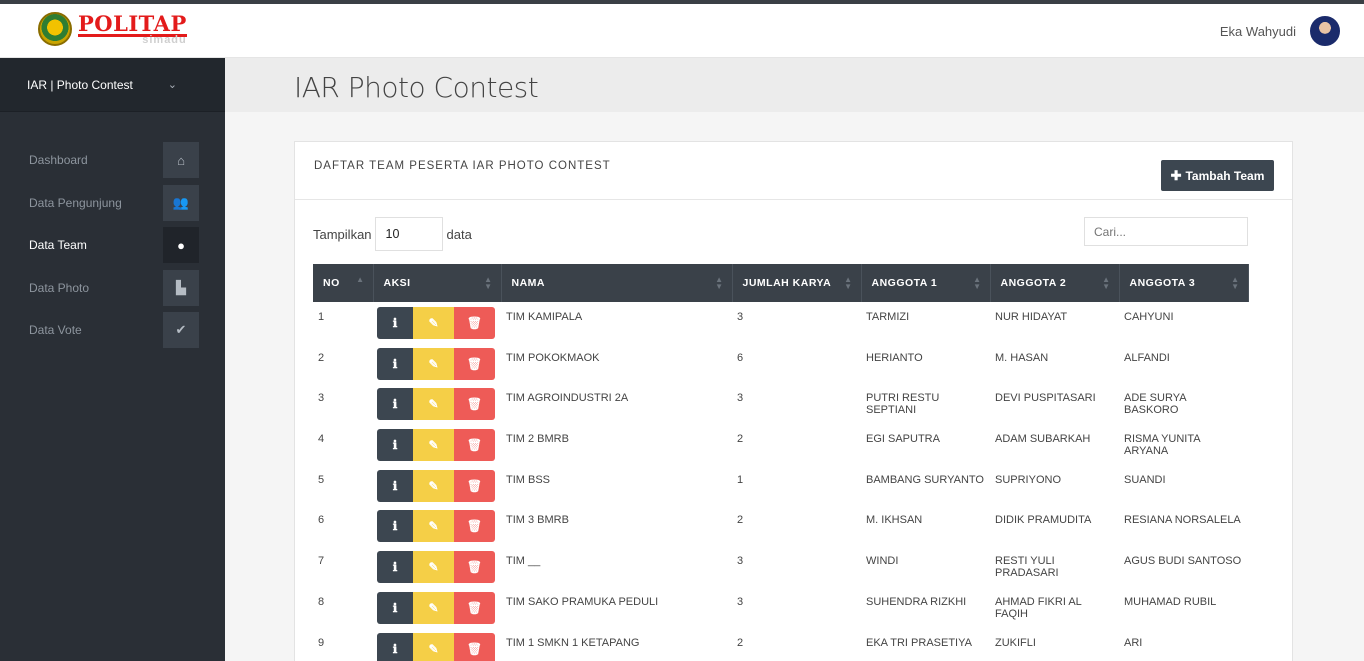 The width and height of the screenshot is (1364, 661). Describe the element at coordinates (112, 29) in the screenshot. I see `politap-logo: POLITAP simadu` at that location.